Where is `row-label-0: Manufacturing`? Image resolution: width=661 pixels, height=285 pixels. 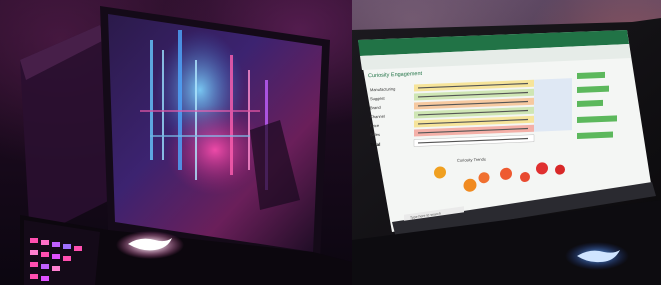 row-label-0: Manufacturing is located at coordinates (382, 89).